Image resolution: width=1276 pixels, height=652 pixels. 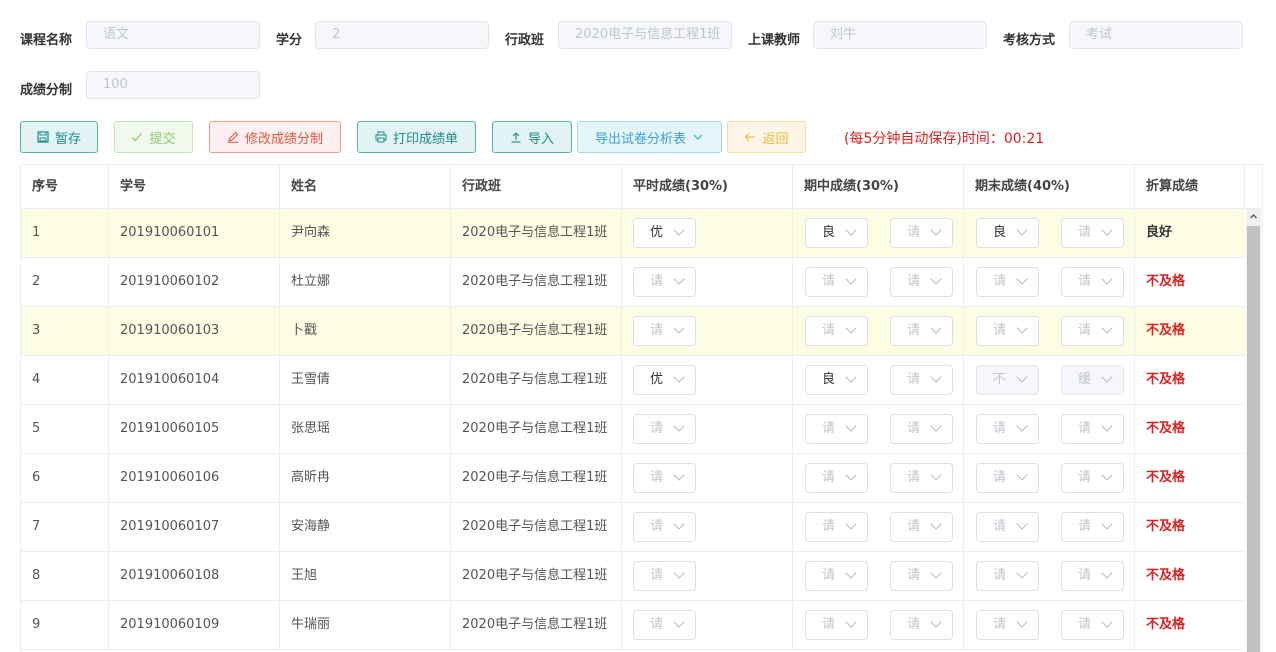 I want to click on table-row: 5 201910060105 张思瑶 2020电子与信息工程1班 请 请 请 请 请 不及格, so click(x=633, y=429).